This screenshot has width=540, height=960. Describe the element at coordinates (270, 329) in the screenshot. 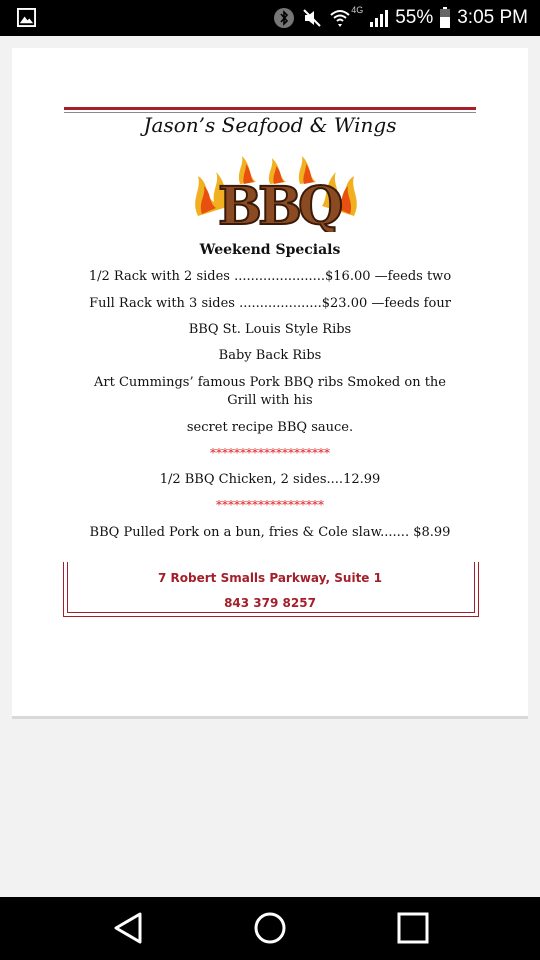

I see `menu-item-st-louis-ribs: BBQ St. Louis Style Ribs` at that location.